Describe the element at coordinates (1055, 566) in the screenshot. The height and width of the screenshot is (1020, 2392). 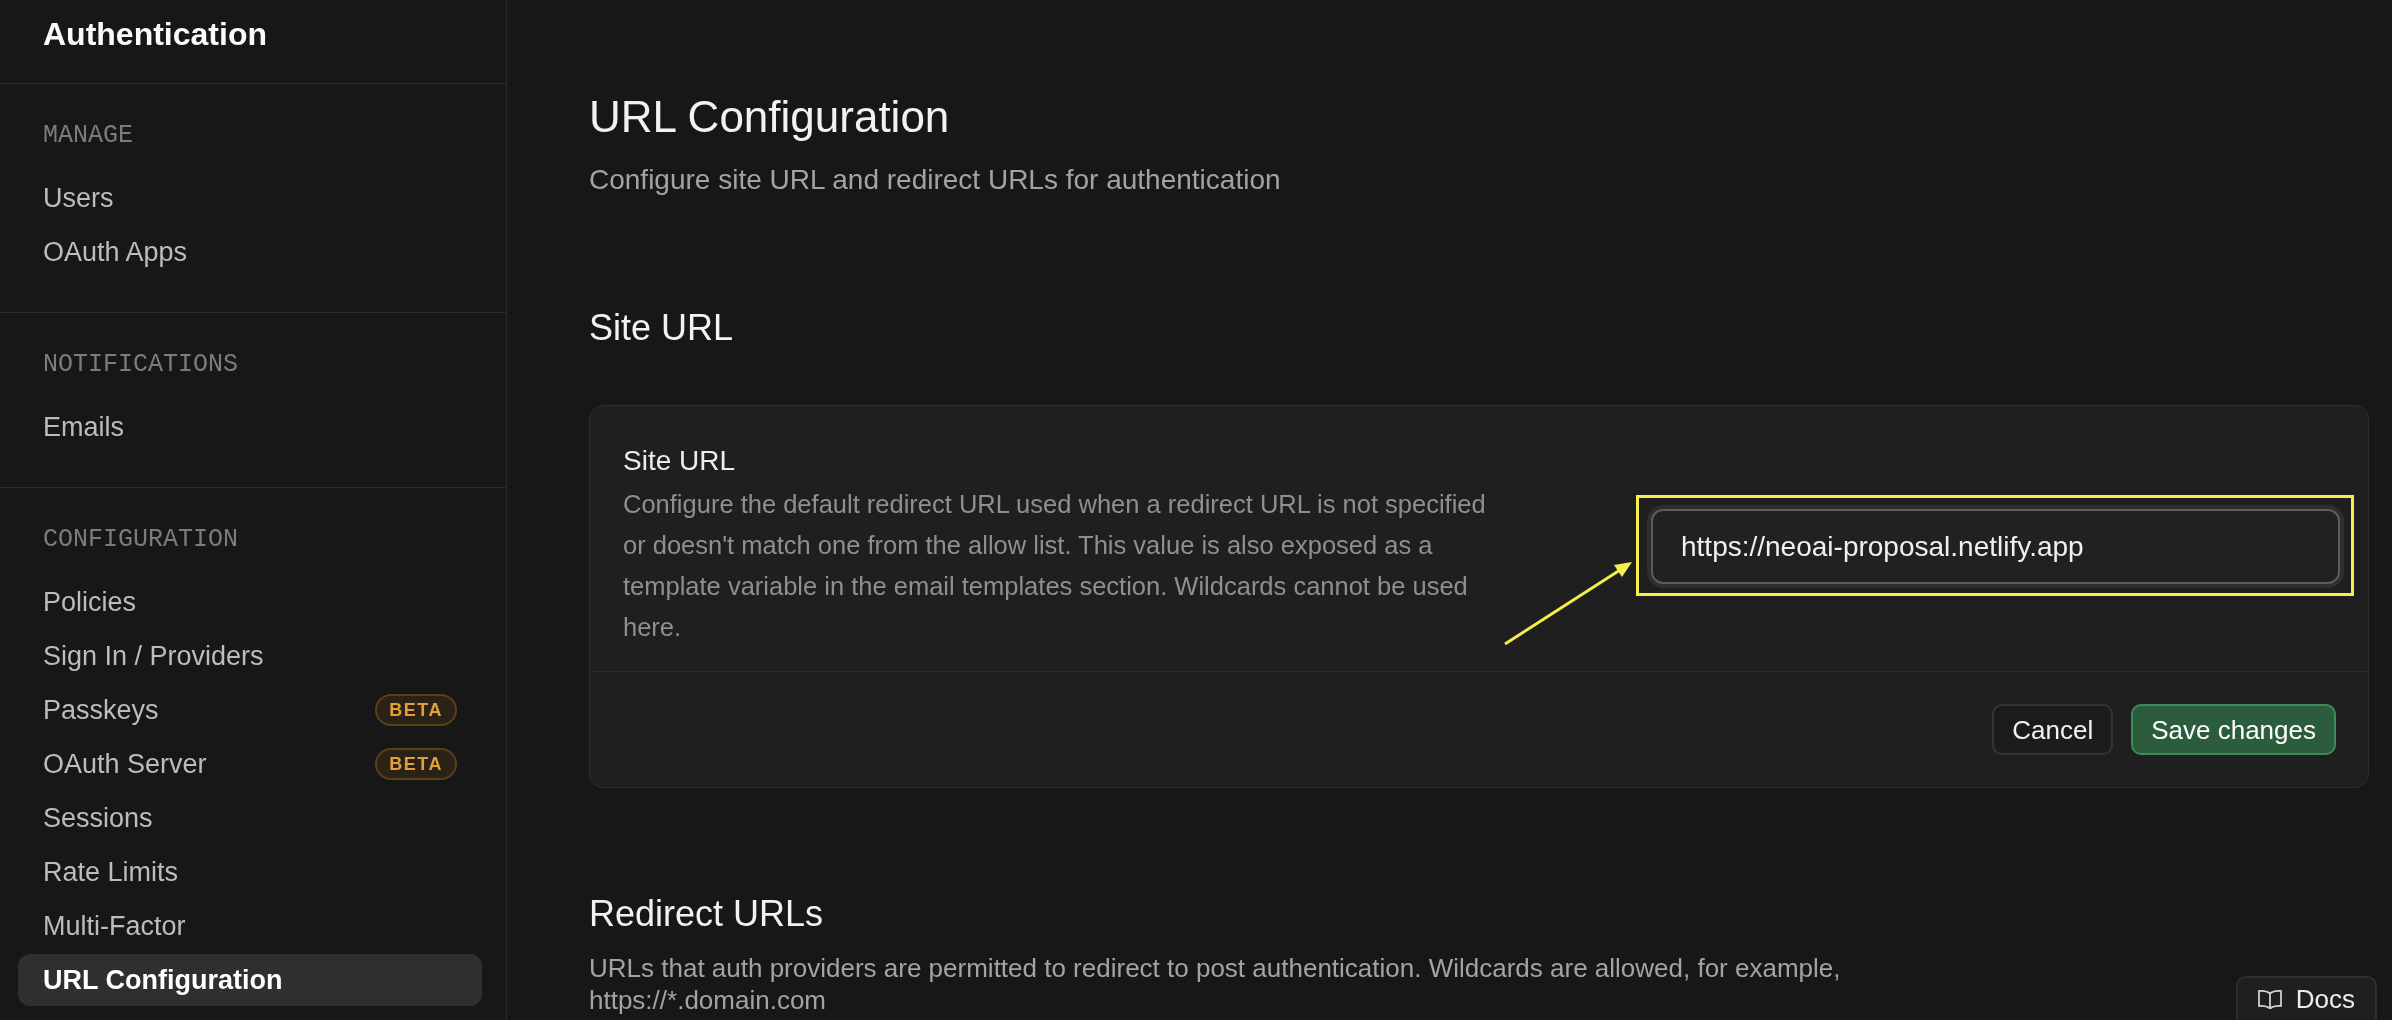
I see `field-description: Configure the default redirect URL used when a redirect URL is not specified or doesn't match one from the allow list. This value is also exposed as a template variable in the email templates section. Wildcards cannot be used here.` at that location.